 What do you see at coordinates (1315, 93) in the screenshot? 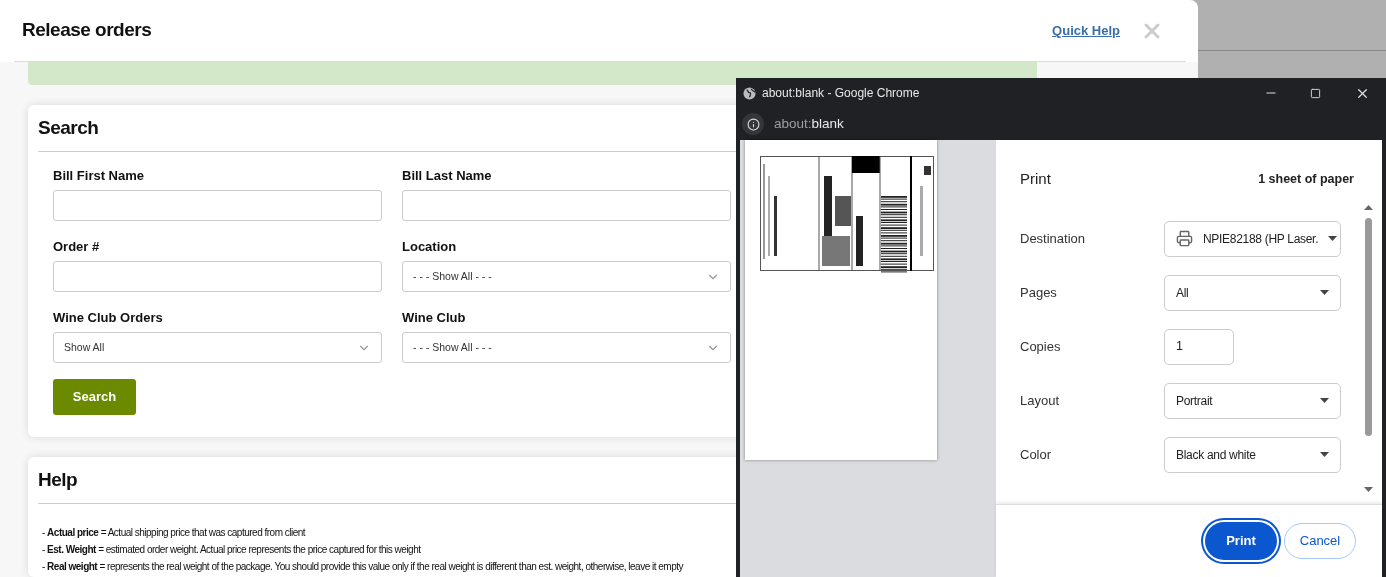
I see `maximize-icon` at bounding box center [1315, 93].